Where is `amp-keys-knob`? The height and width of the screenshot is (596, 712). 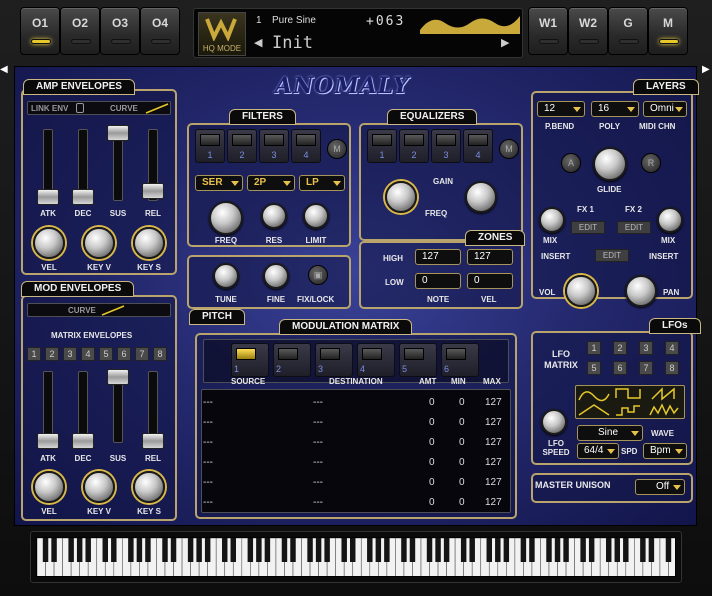 amp-keys-knob is located at coordinates (149, 243).